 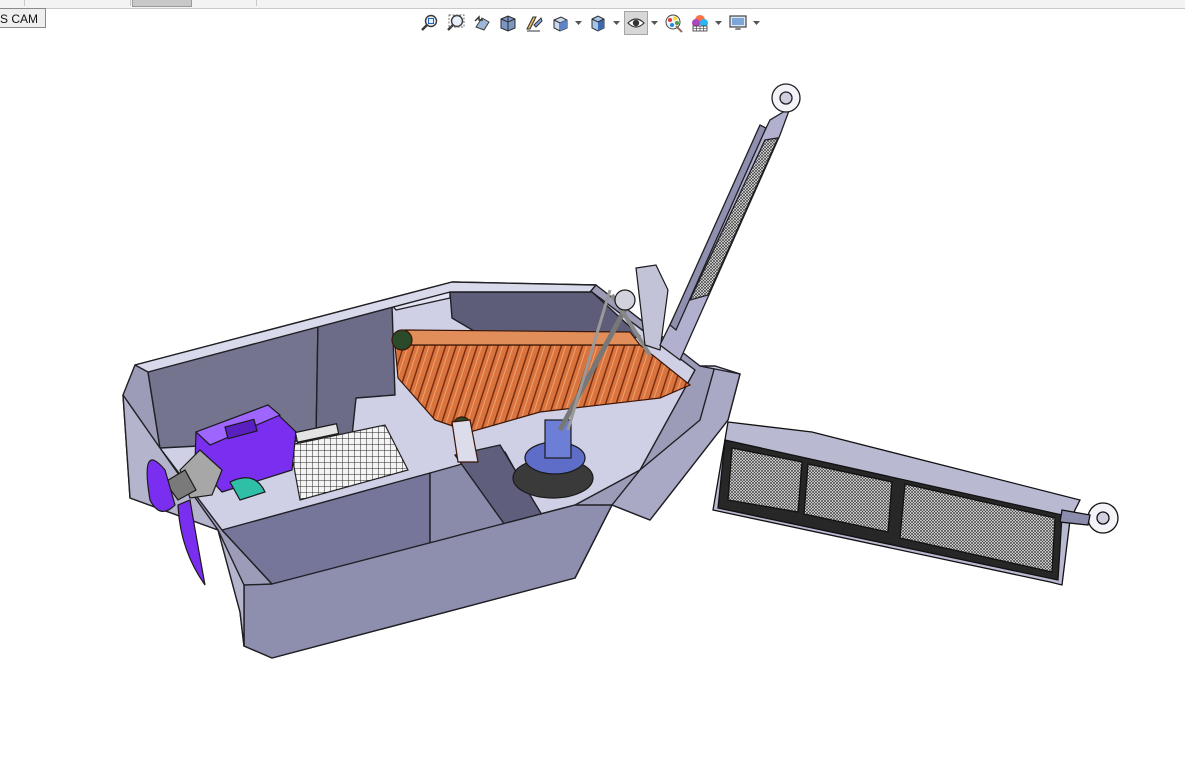 What do you see at coordinates (592, 4) in the screenshot?
I see `document-tab-strip` at bounding box center [592, 4].